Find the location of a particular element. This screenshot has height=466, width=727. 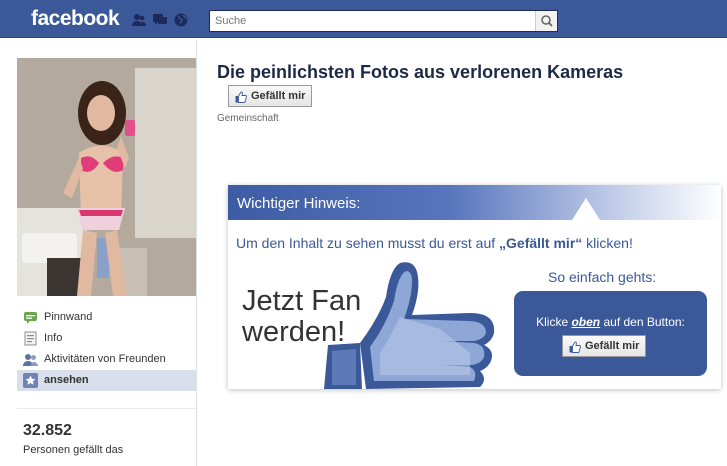

sidebar-item-label: Aktivitäten von Freunden is located at coordinates (105, 359).